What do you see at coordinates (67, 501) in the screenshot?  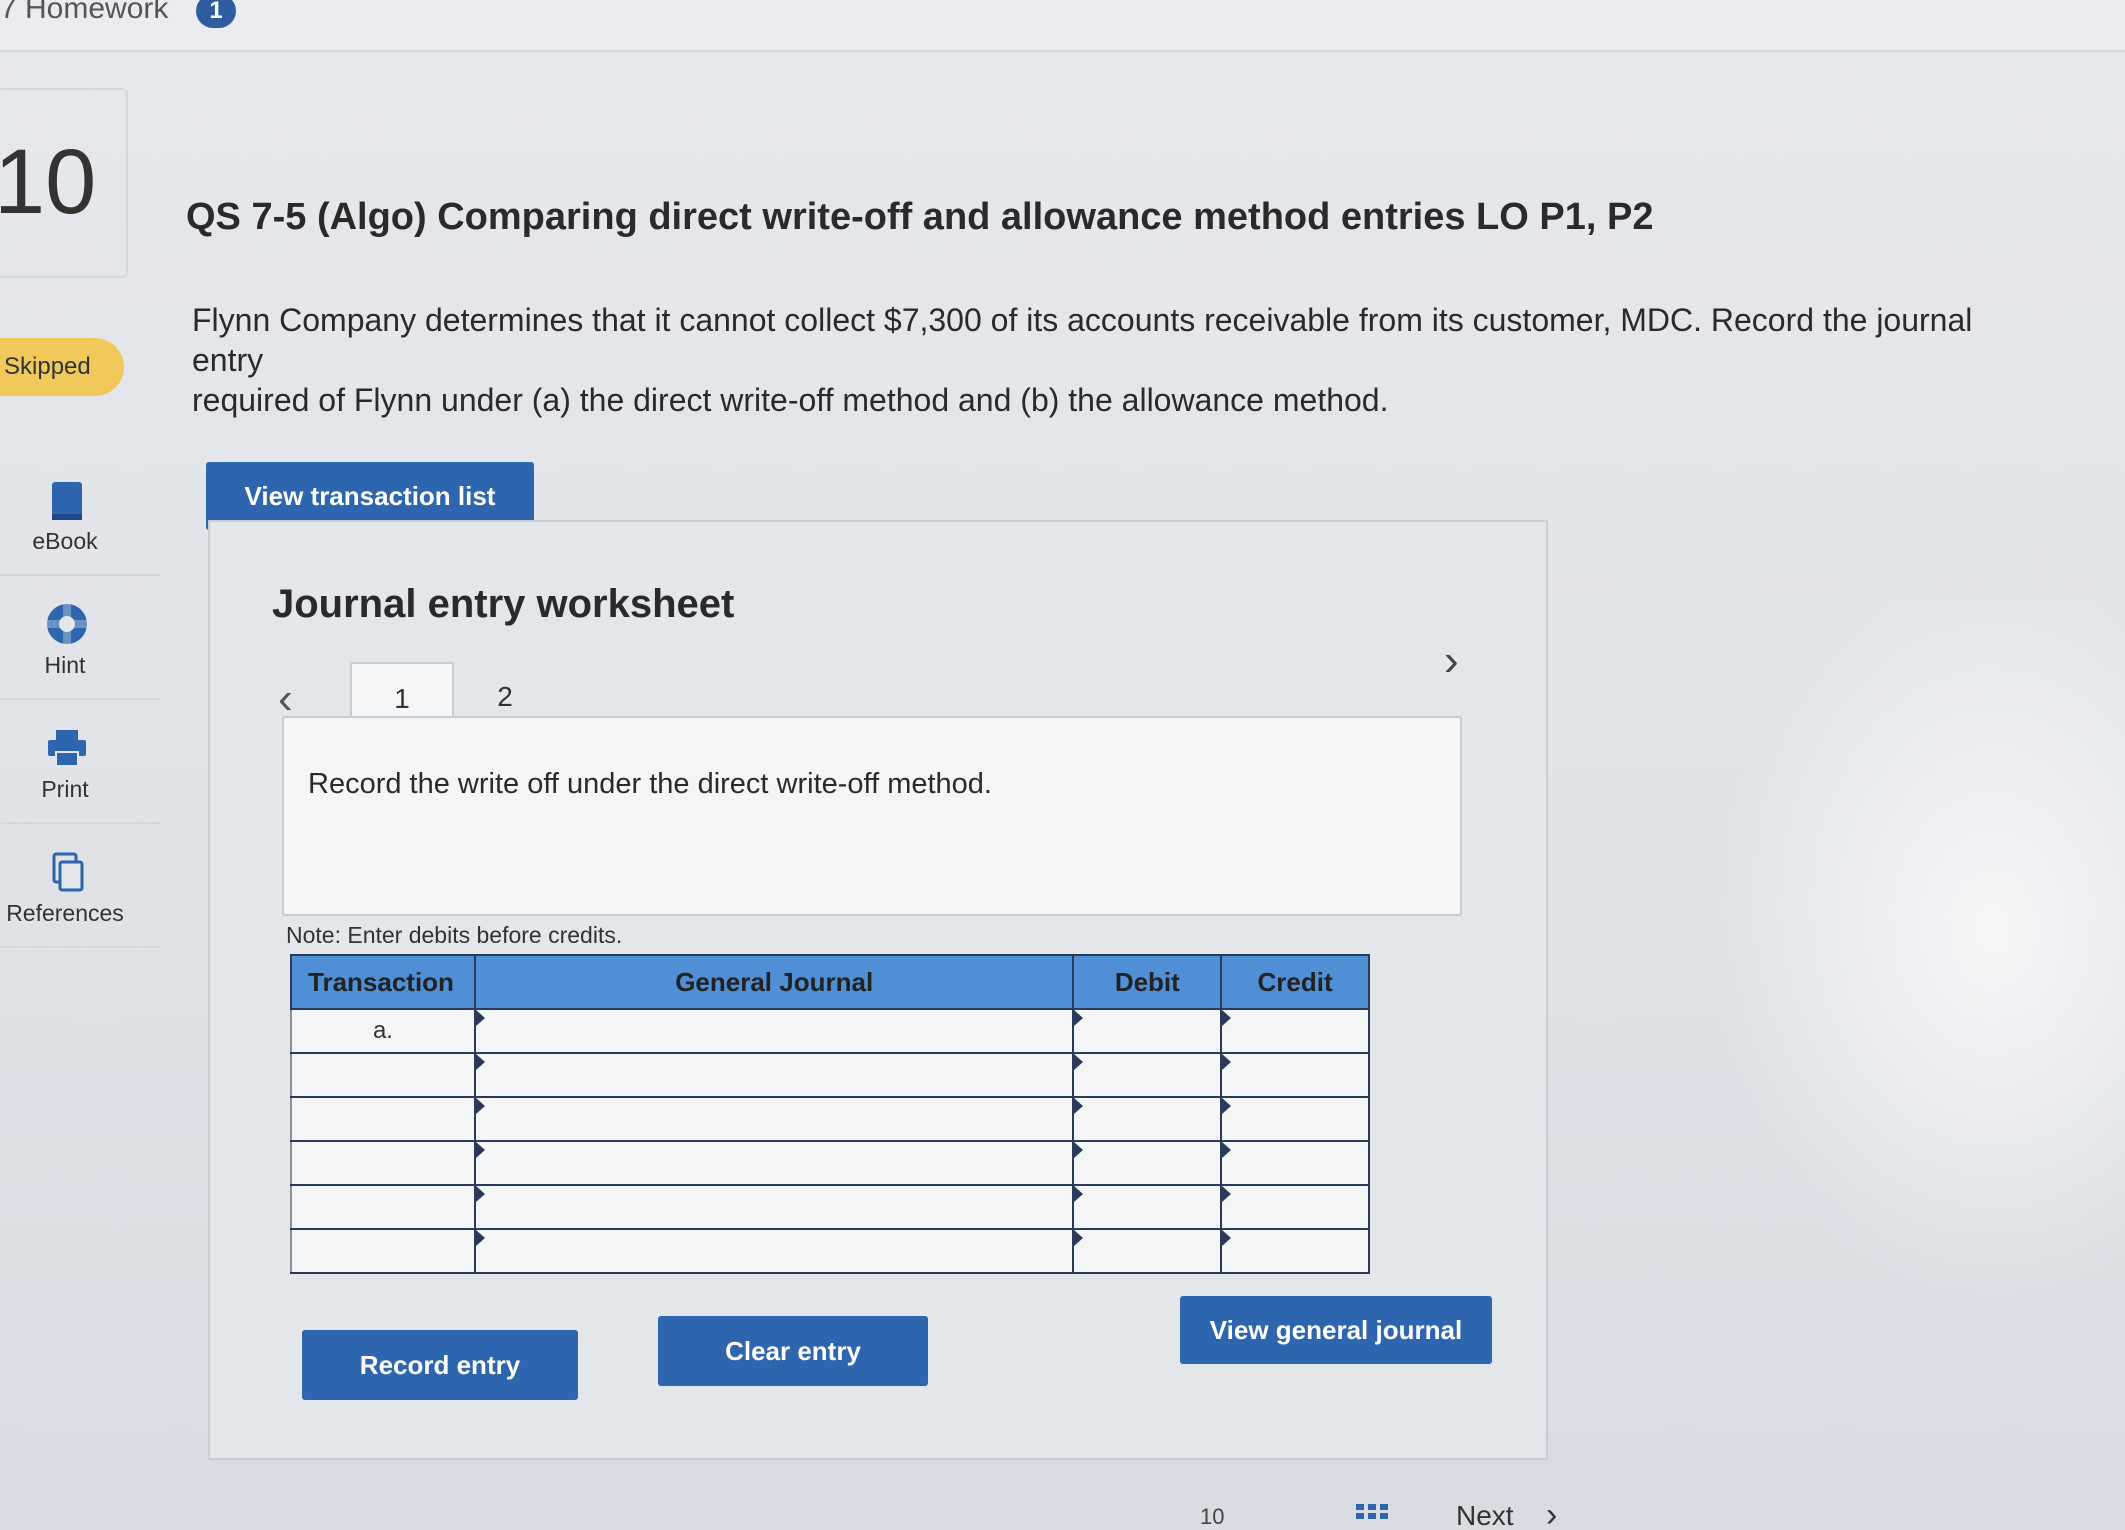 I see `book-icon` at bounding box center [67, 501].